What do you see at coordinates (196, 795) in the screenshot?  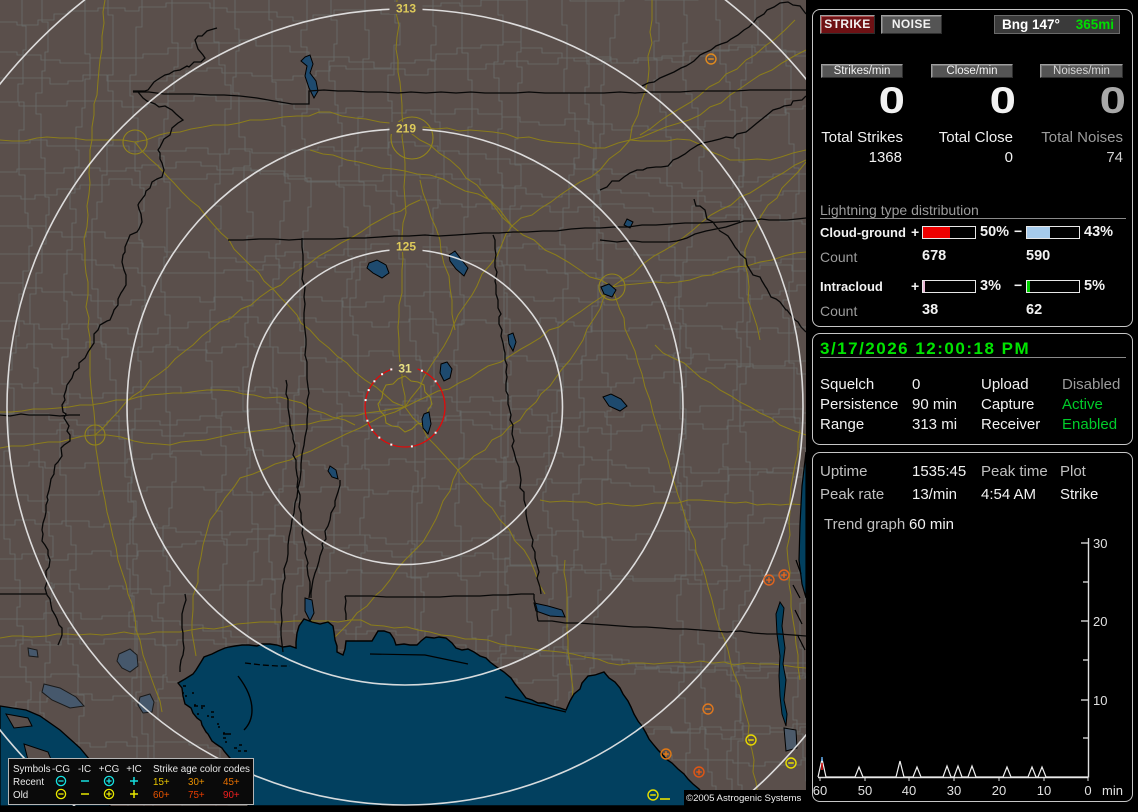 I see `svg-text: 75+` at bounding box center [196, 795].